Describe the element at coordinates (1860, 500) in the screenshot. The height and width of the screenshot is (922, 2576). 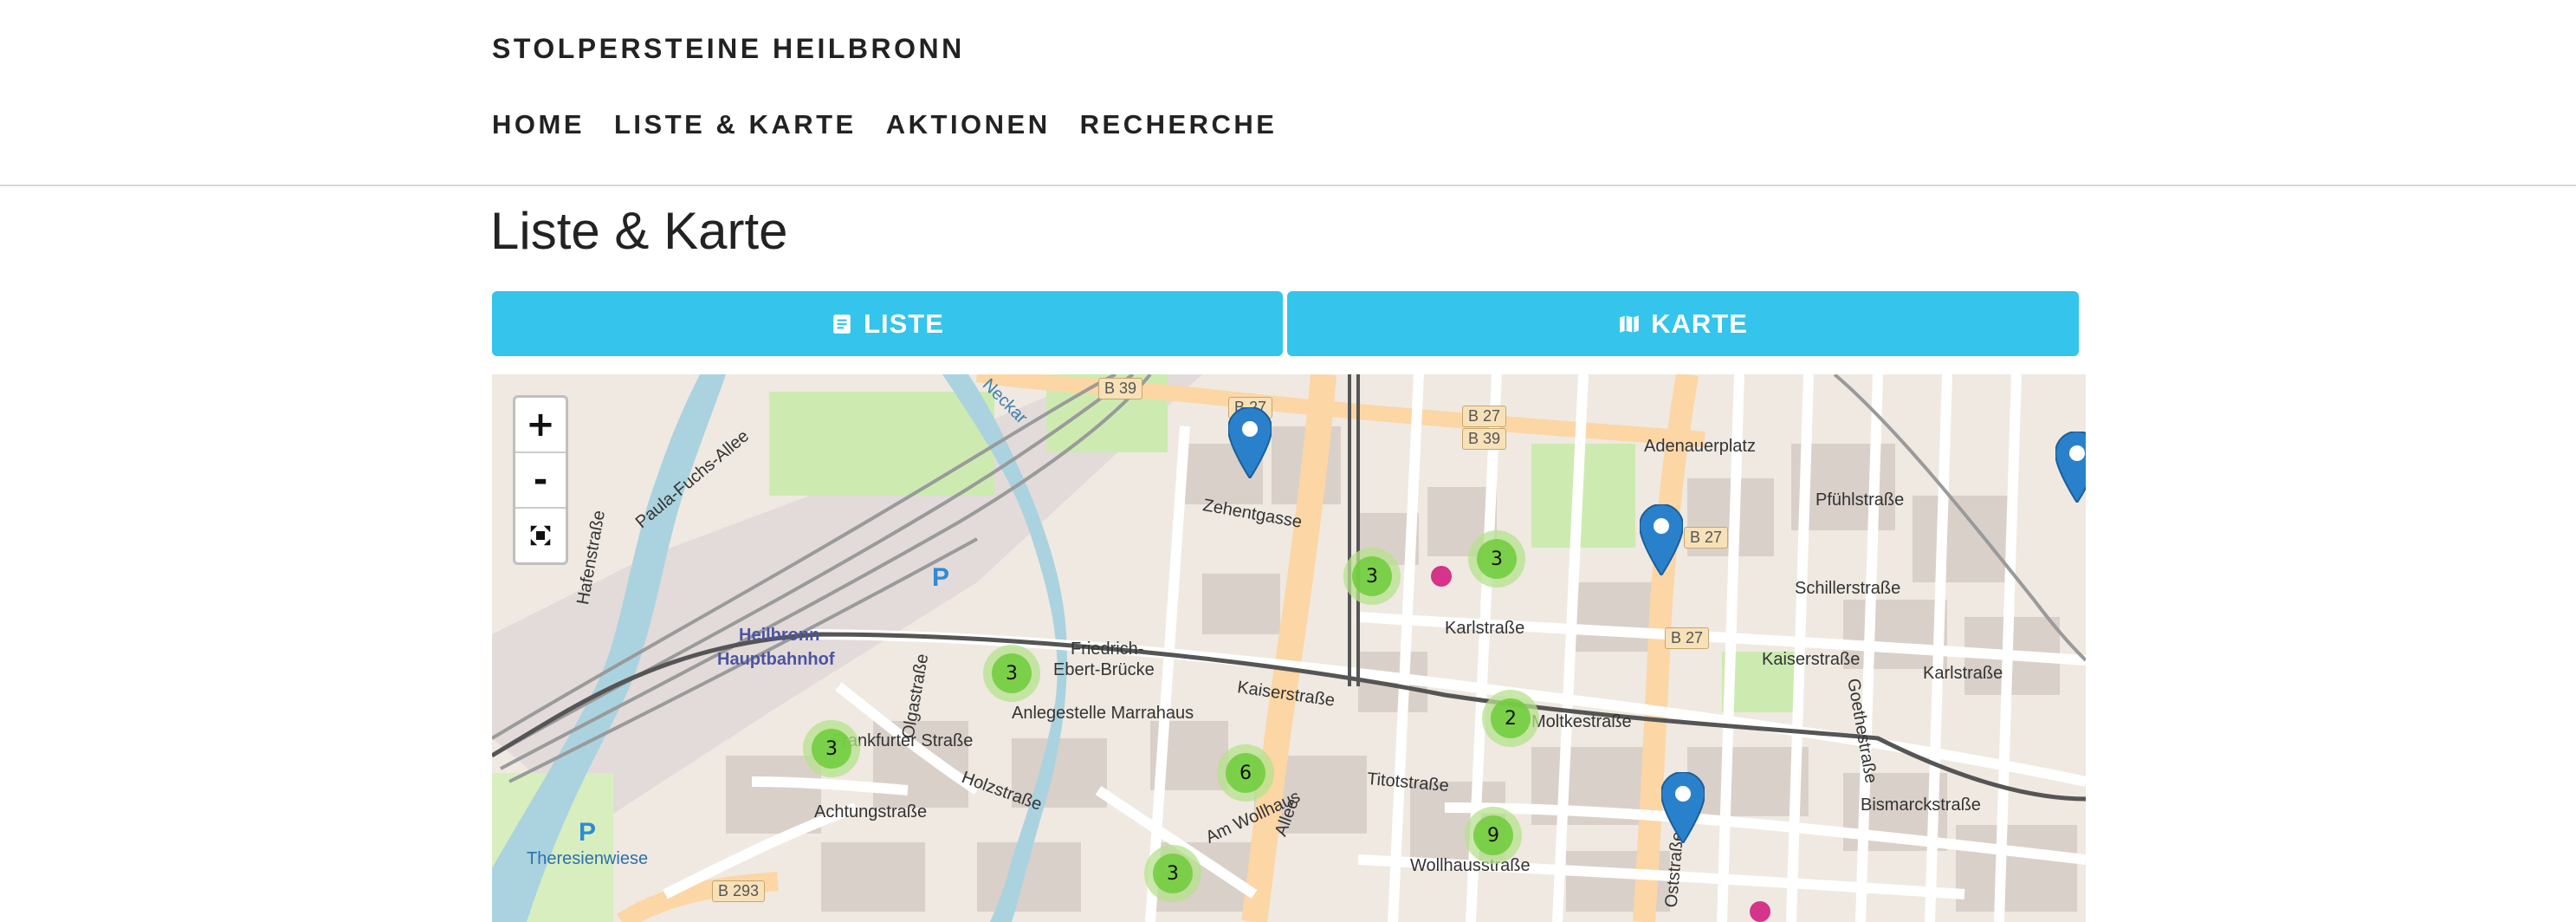
I see `label-pfuehlstrasse: Pfühlstraße` at that location.